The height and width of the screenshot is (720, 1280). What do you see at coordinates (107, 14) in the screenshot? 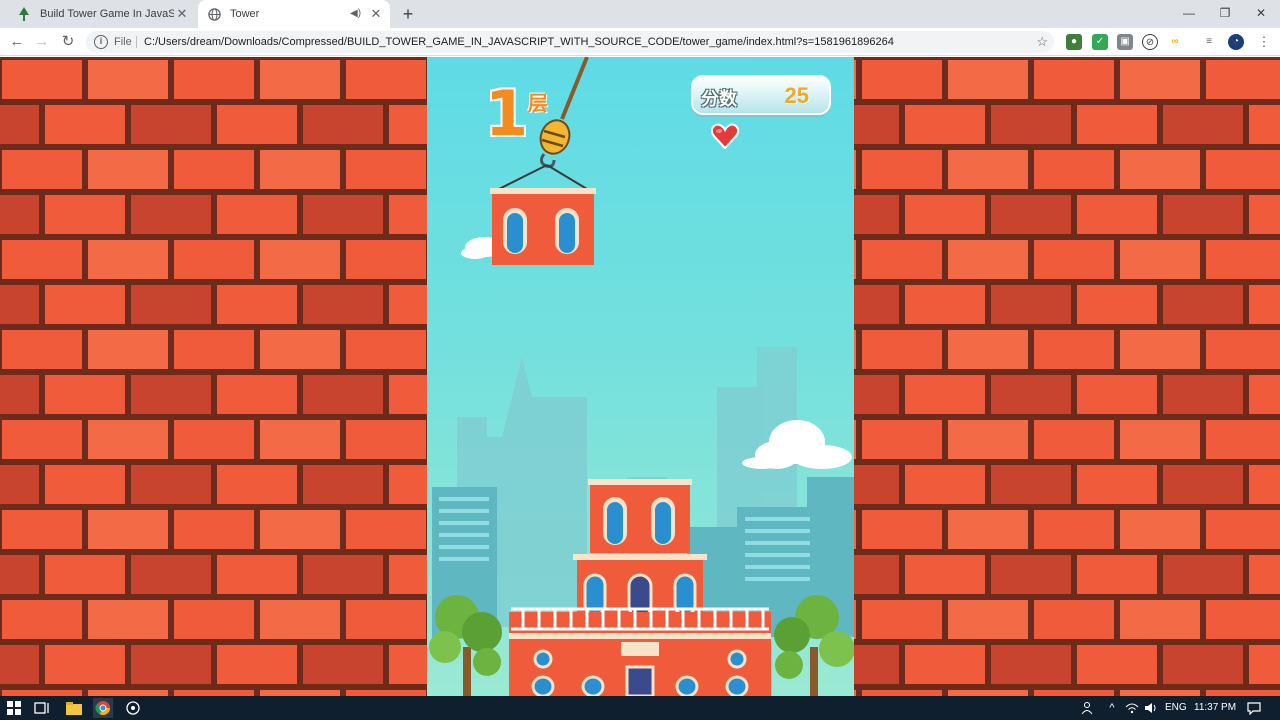
I see `tab-title: Build Tower Game In JavaScript W` at bounding box center [107, 14].